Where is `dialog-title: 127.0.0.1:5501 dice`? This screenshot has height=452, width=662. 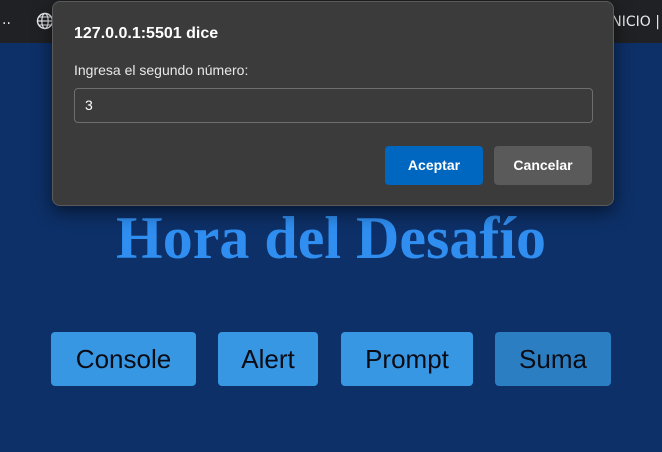 dialog-title: 127.0.0.1:5501 dice is located at coordinates (146, 33).